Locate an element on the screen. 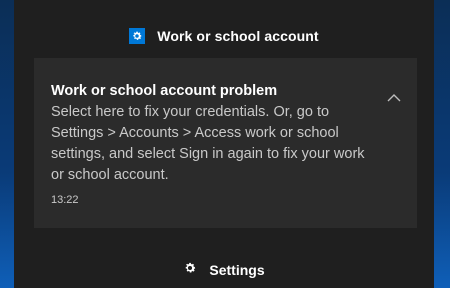 The height and width of the screenshot is (288, 450). notification-group-header: Work or school account is located at coordinates (224, 36).